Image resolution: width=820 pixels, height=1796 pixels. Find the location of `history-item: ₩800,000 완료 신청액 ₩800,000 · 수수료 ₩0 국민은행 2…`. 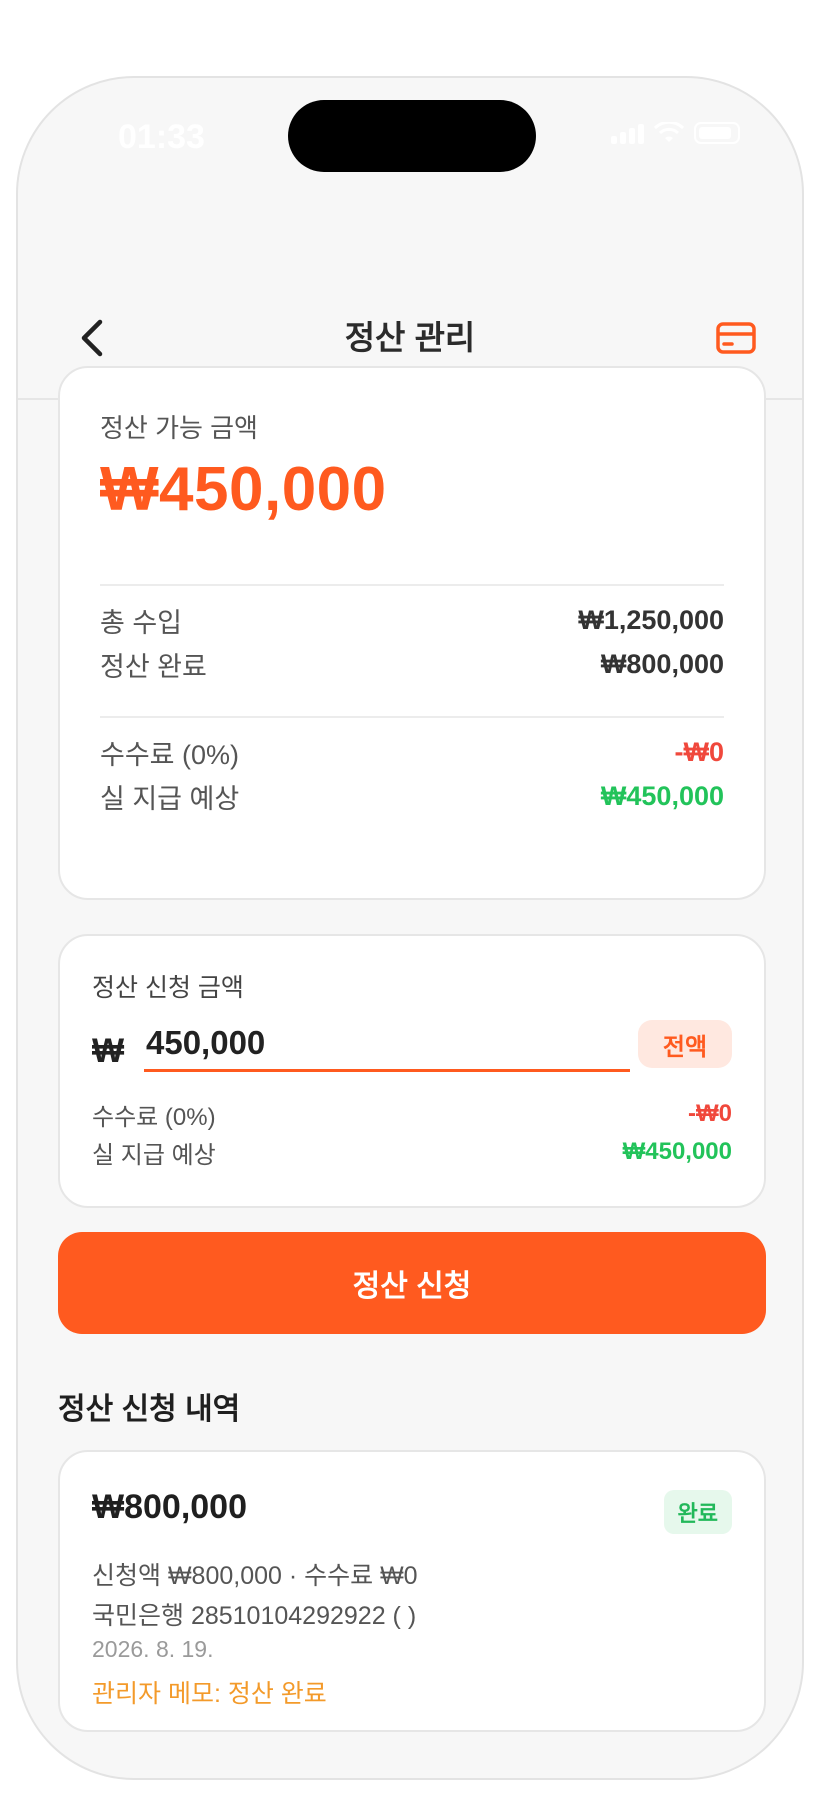

history-item: ₩800,000 완료 신청액 ₩800,000 · 수수료 ₩0 국민은행 2… is located at coordinates (412, 1591).